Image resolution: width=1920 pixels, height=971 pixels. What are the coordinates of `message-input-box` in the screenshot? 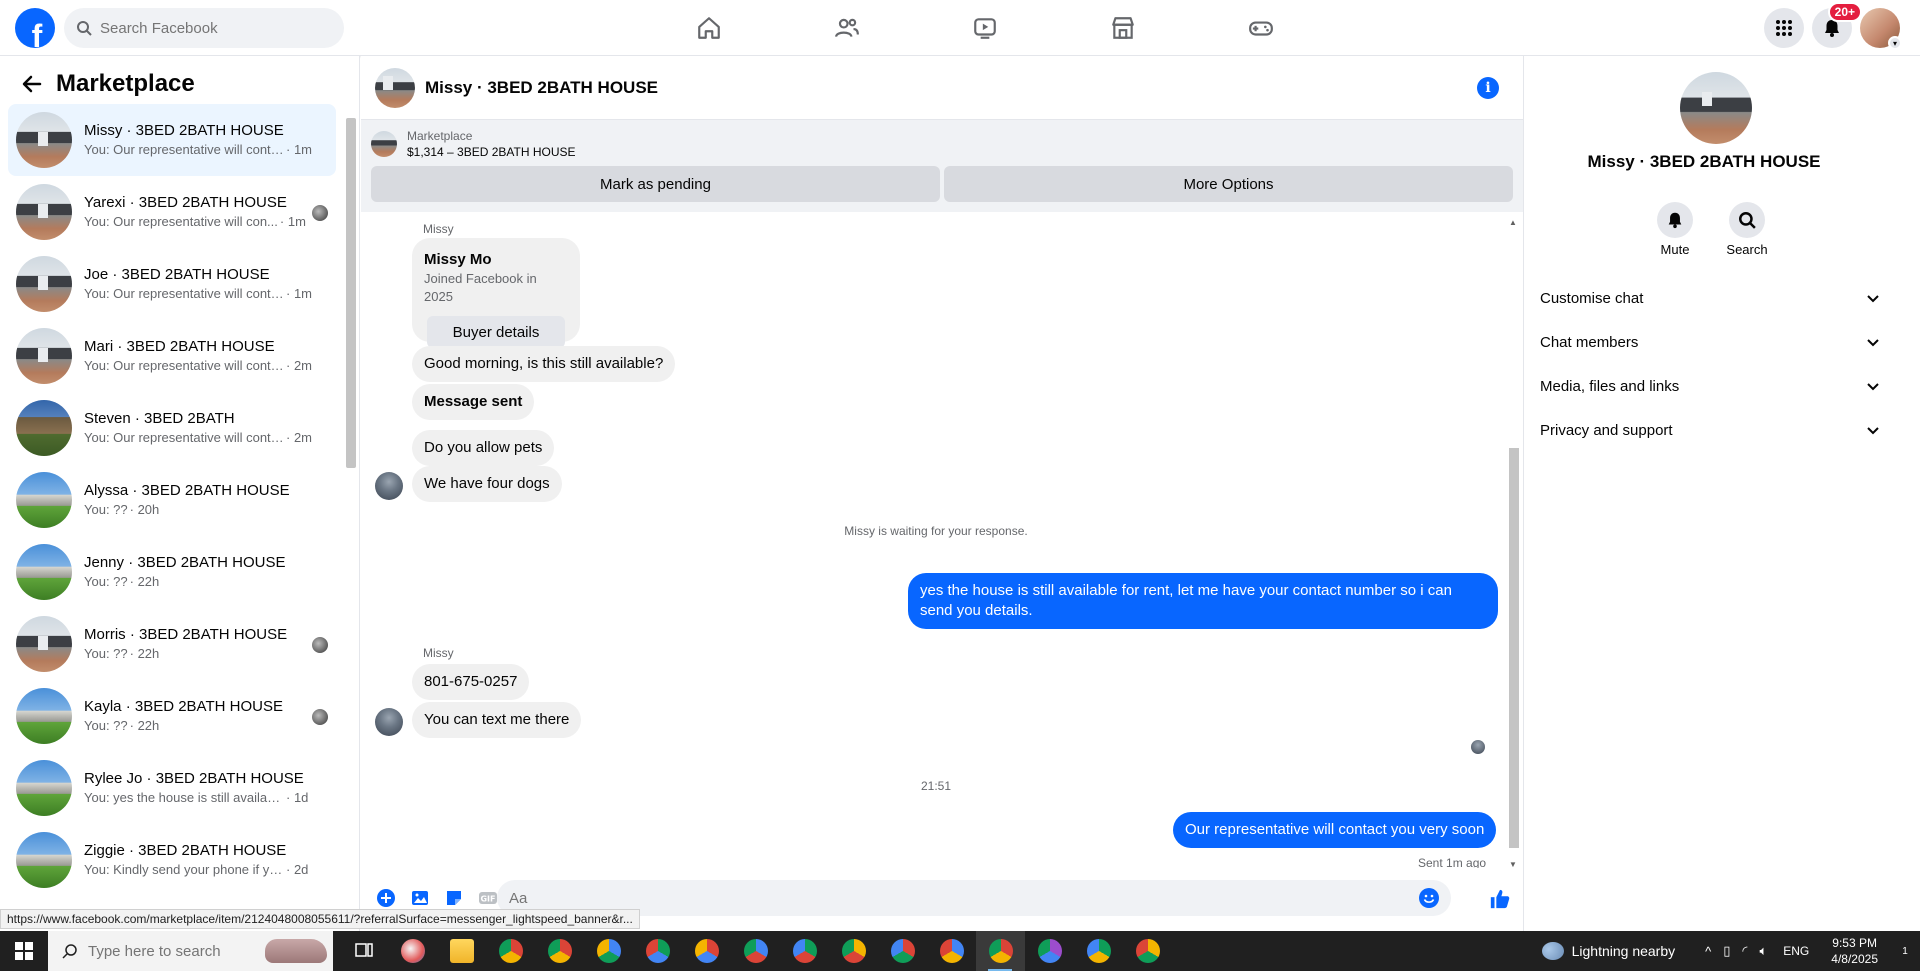 It's located at (974, 898).